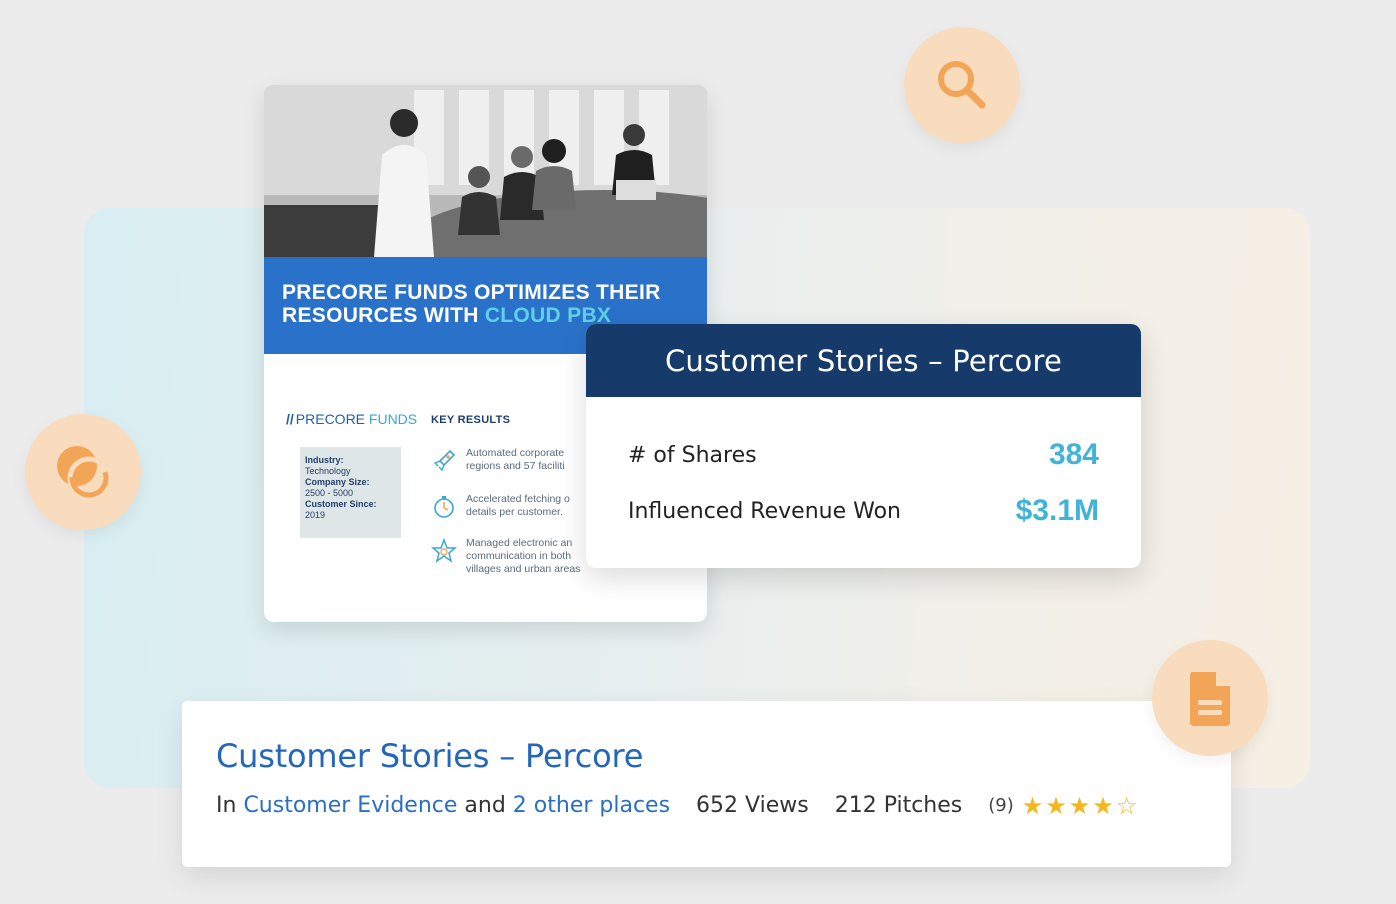 This screenshot has height=904, width=1396. What do you see at coordinates (1127, 806) in the screenshot?
I see `star-empty-icon: ☆` at bounding box center [1127, 806].